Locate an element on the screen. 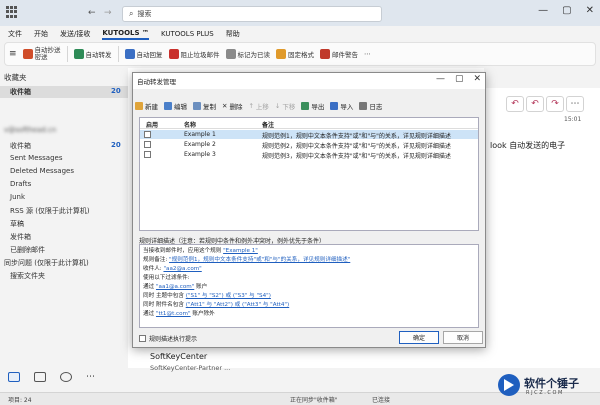  favorites-header: 收藏夹 is located at coordinates (15, 77).